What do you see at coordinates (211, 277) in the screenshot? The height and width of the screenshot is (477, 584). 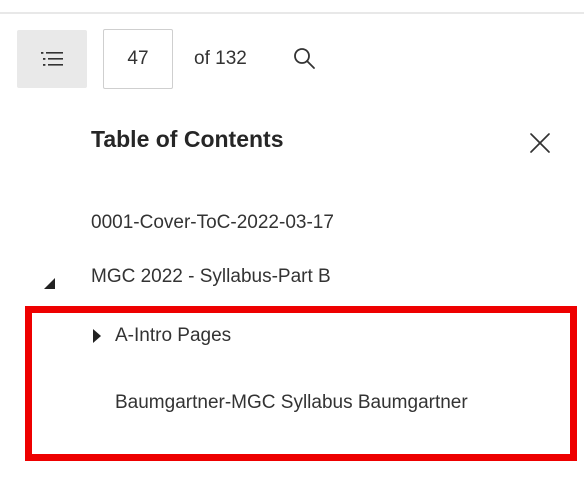 I see `toc-item-syllabus-part-b: MGC 2022 - Syllabus-Part B` at bounding box center [211, 277].